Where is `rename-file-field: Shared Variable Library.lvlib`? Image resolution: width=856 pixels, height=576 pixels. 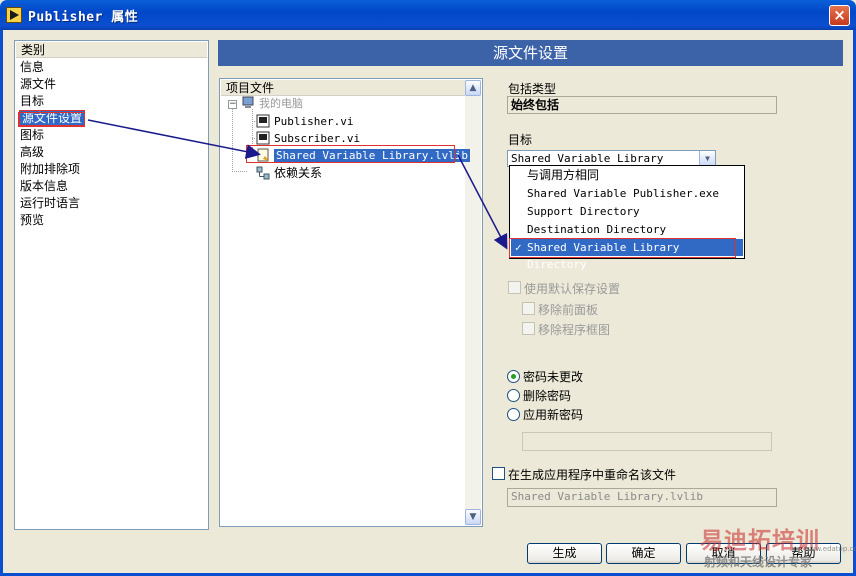 rename-file-field: Shared Variable Library.lvlib is located at coordinates (642, 497).